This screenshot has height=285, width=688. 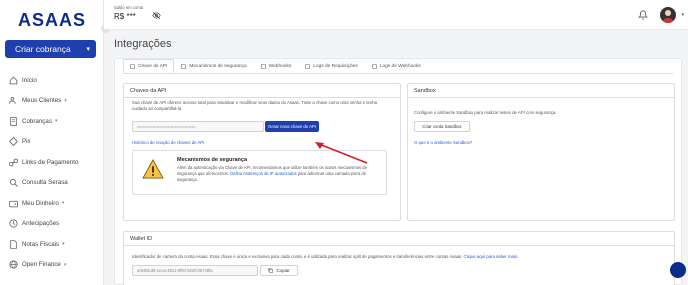 What do you see at coordinates (283, 270) in the screenshot?
I see `copy-label: Copiar` at bounding box center [283, 270].